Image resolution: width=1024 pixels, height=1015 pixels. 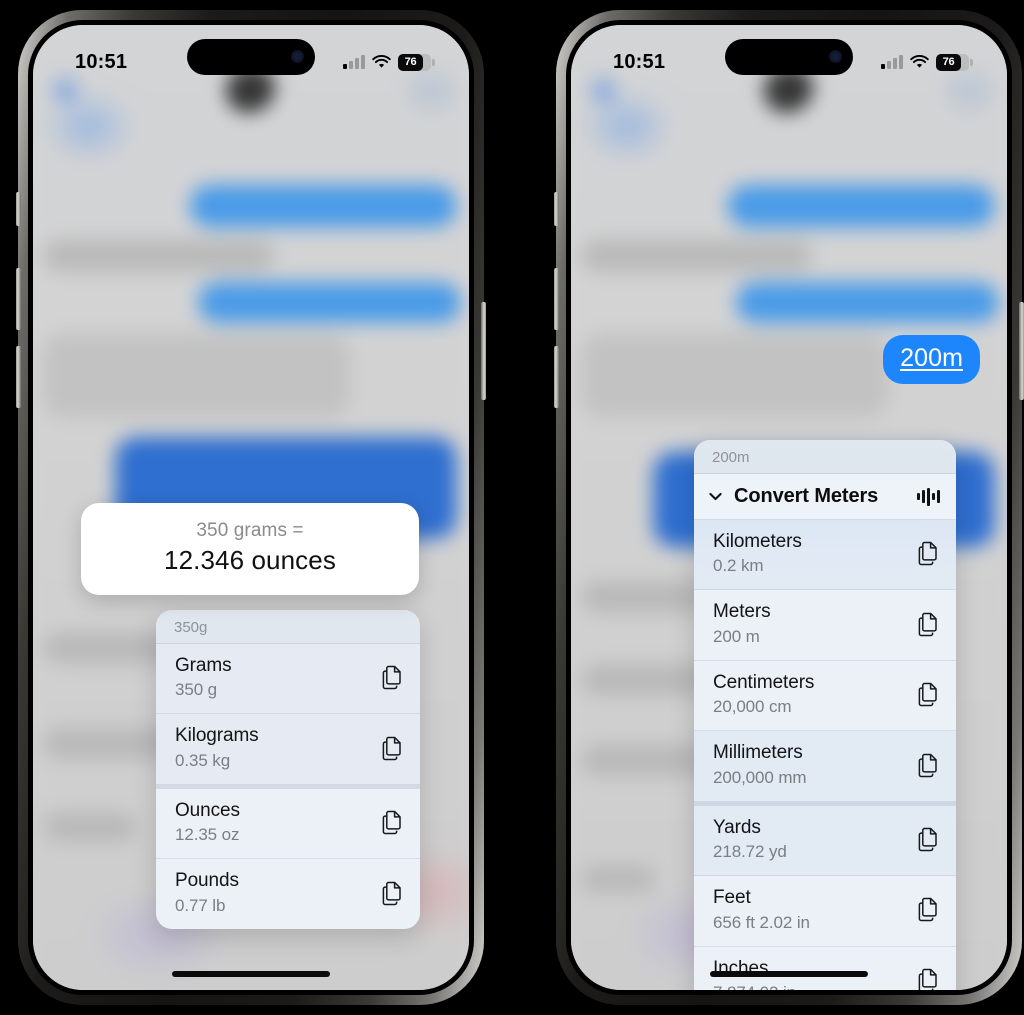 I want to click on conversion-row-kilograms: Kilograms 0.35 kg, so click(x=288, y=749).